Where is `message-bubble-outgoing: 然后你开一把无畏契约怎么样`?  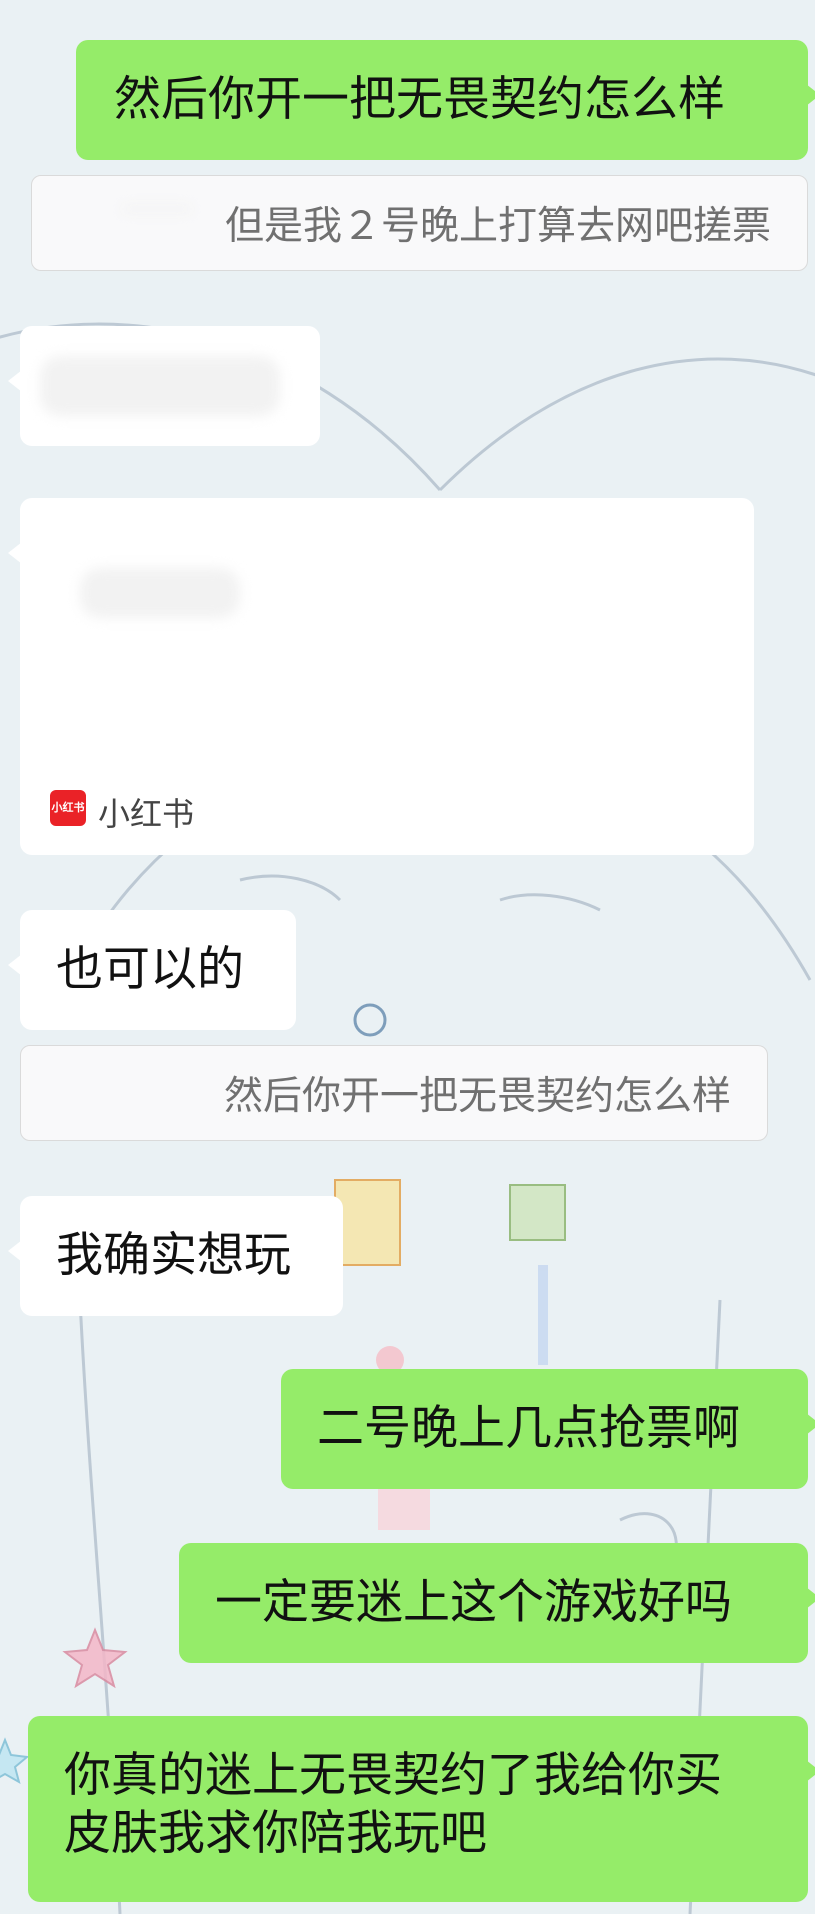 message-bubble-outgoing: 然后你开一把无畏契约怎么样 is located at coordinates (445, 100).